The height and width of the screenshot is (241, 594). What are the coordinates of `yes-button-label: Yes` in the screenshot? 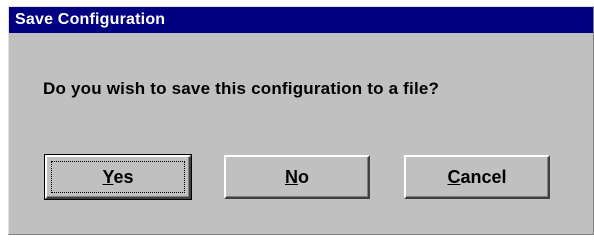 It's located at (117, 177).